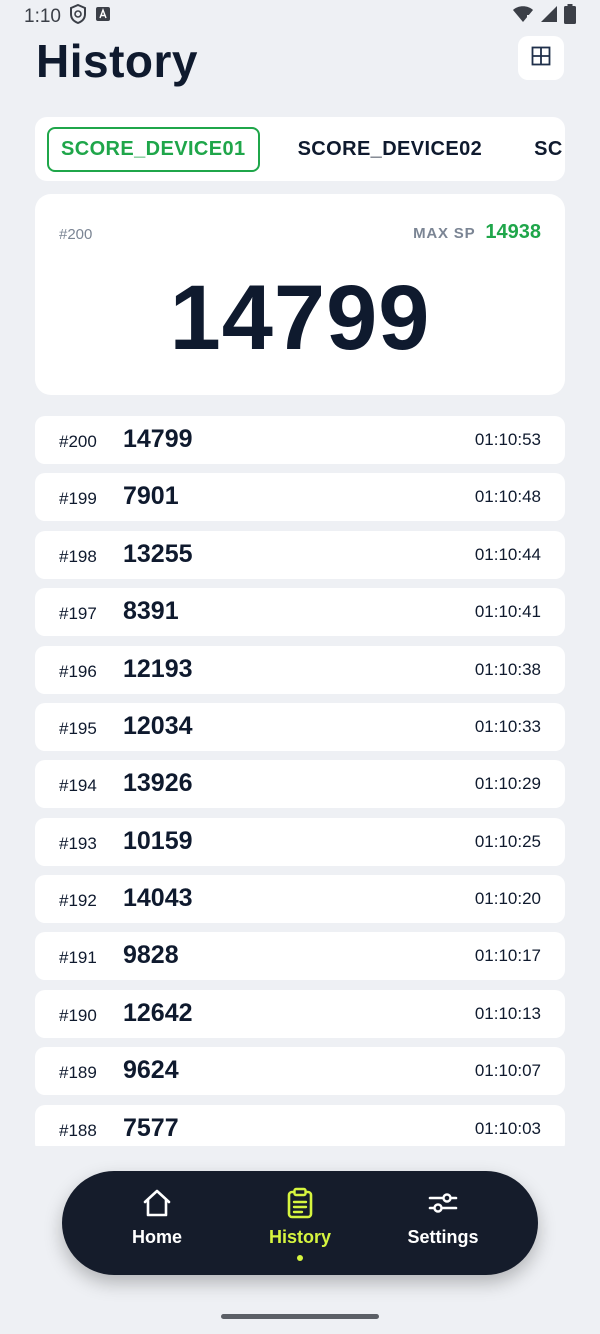  I want to click on active-indicator-dot, so click(300, 1258).